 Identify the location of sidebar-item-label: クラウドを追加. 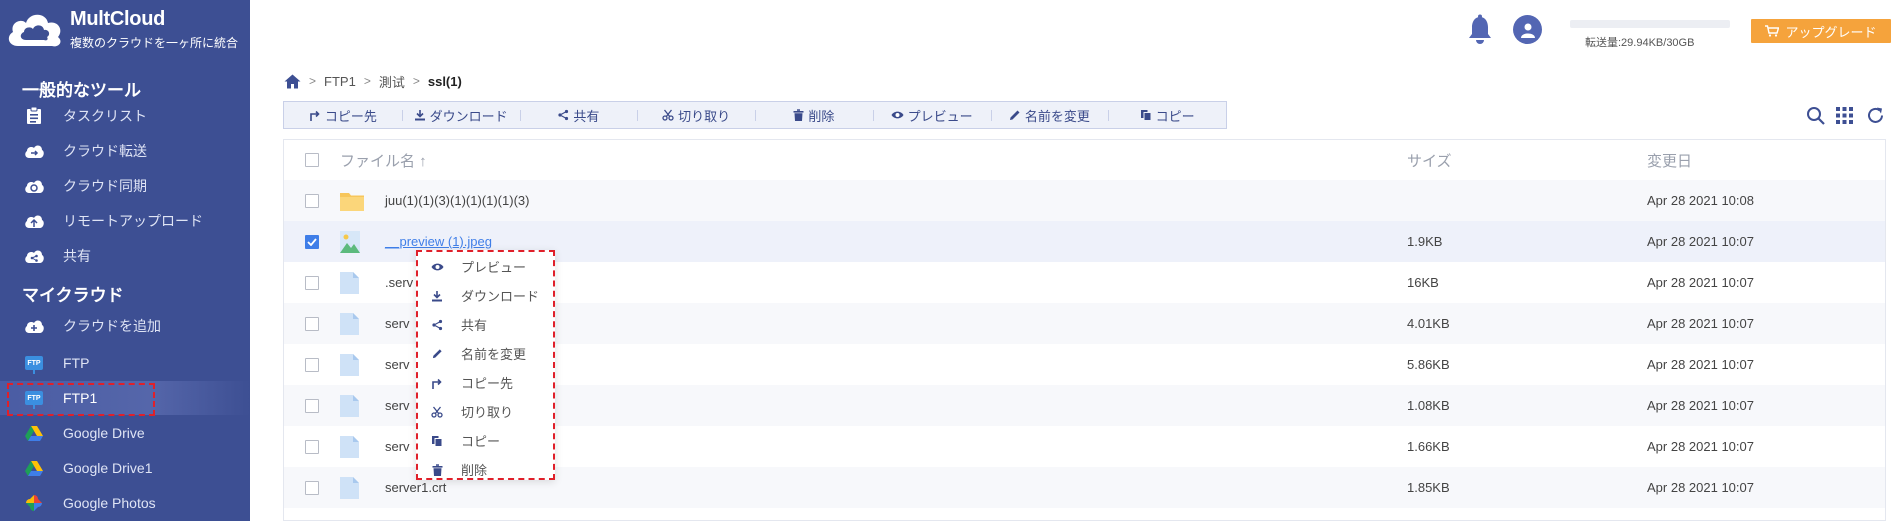
(112, 326).